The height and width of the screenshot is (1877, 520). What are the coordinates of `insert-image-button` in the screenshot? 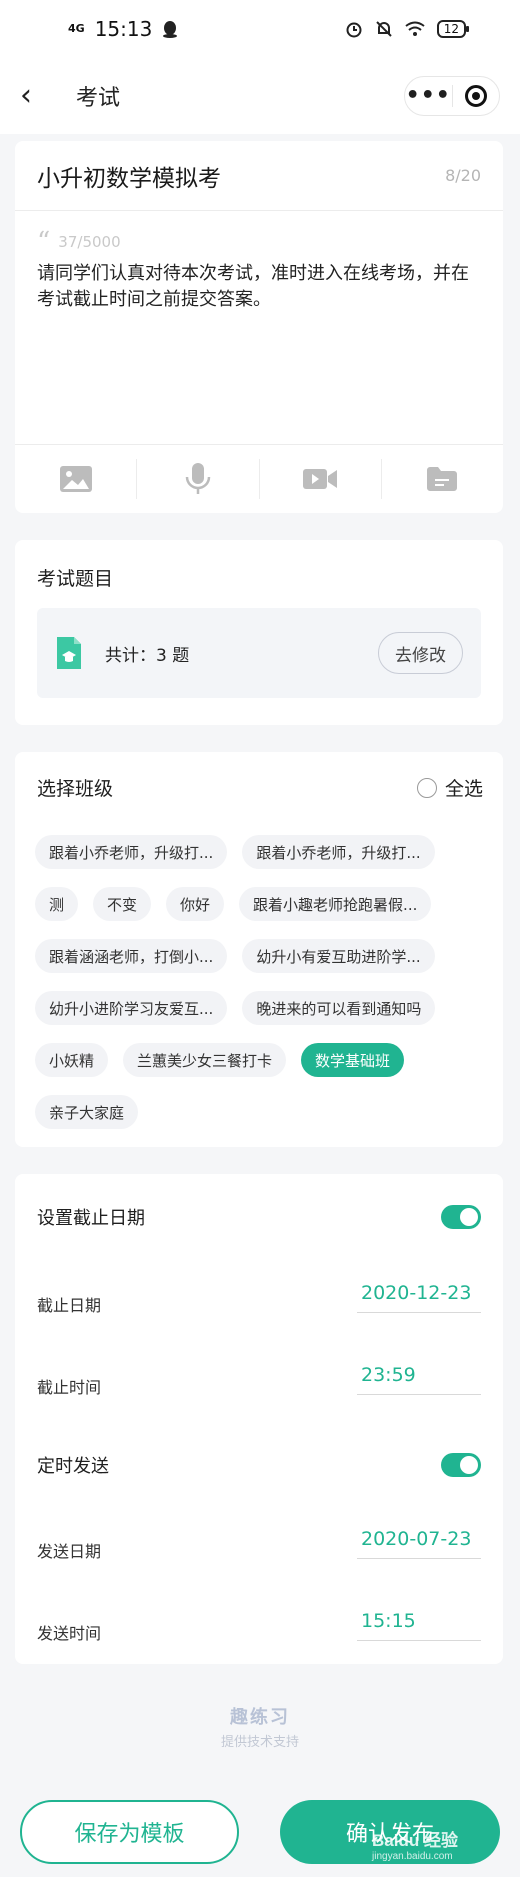 It's located at (75, 479).